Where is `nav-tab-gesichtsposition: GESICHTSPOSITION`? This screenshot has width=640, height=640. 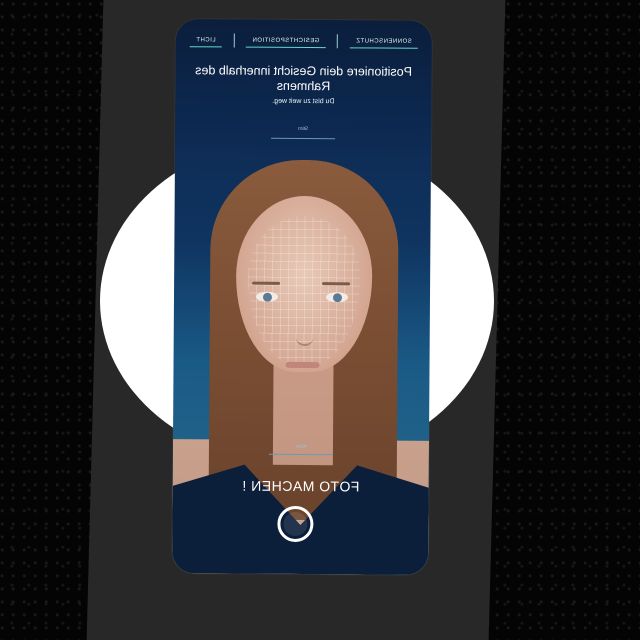
nav-tab-gesichtsposition: GESICHTSPOSITION is located at coordinates (286, 41).